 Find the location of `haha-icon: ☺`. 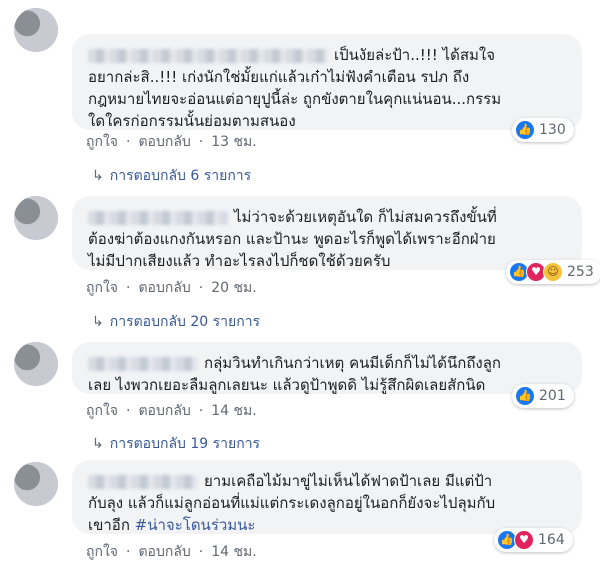

haha-icon: ☺ is located at coordinates (553, 272).